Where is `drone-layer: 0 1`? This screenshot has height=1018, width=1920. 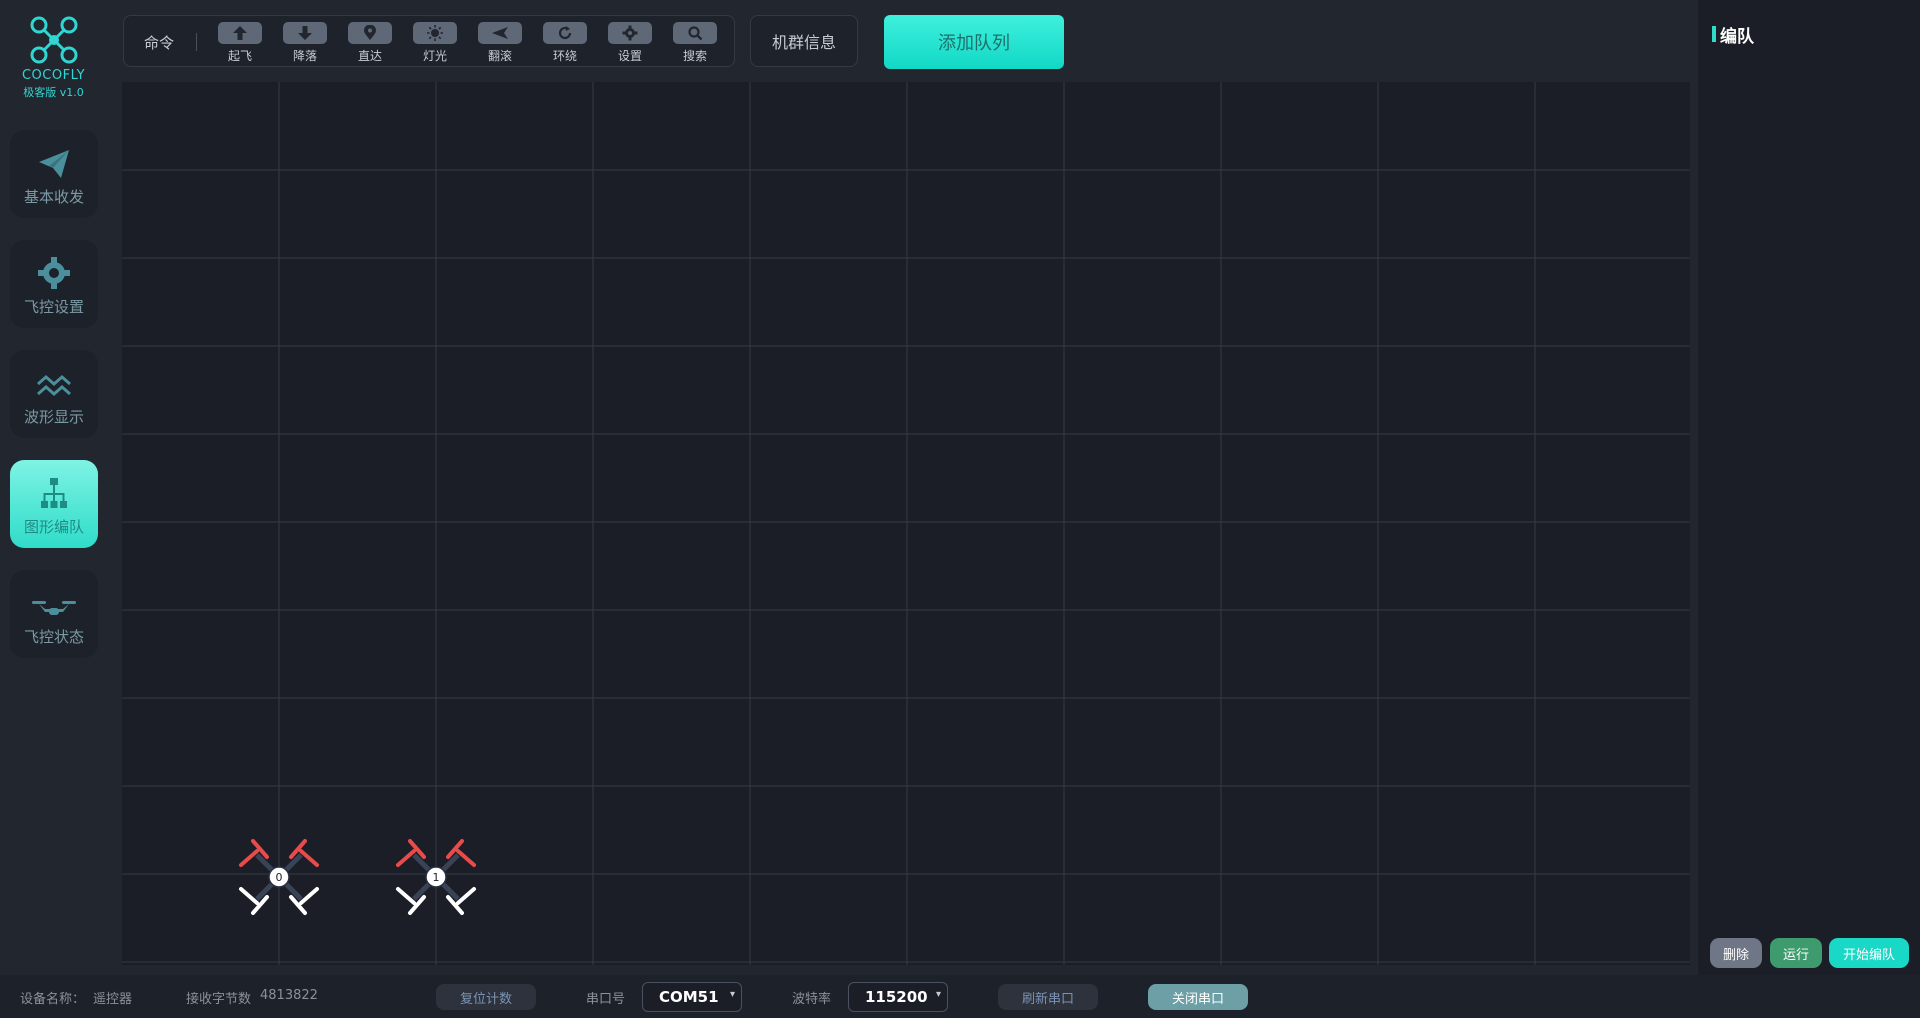 drone-layer: 0 1 is located at coordinates (357, 877).